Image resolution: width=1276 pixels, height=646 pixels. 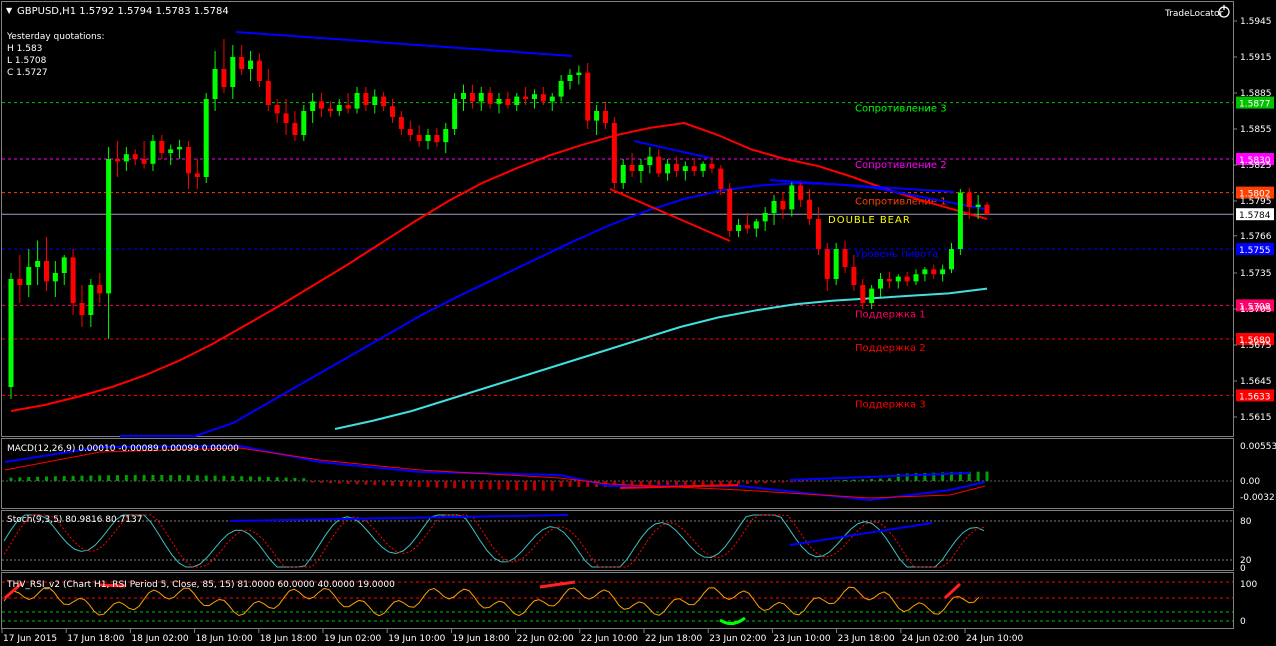 What do you see at coordinates (1256, 58) in the screenshot?
I see `price-tick-label: 1.5915` at bounding box center [1256, 58].